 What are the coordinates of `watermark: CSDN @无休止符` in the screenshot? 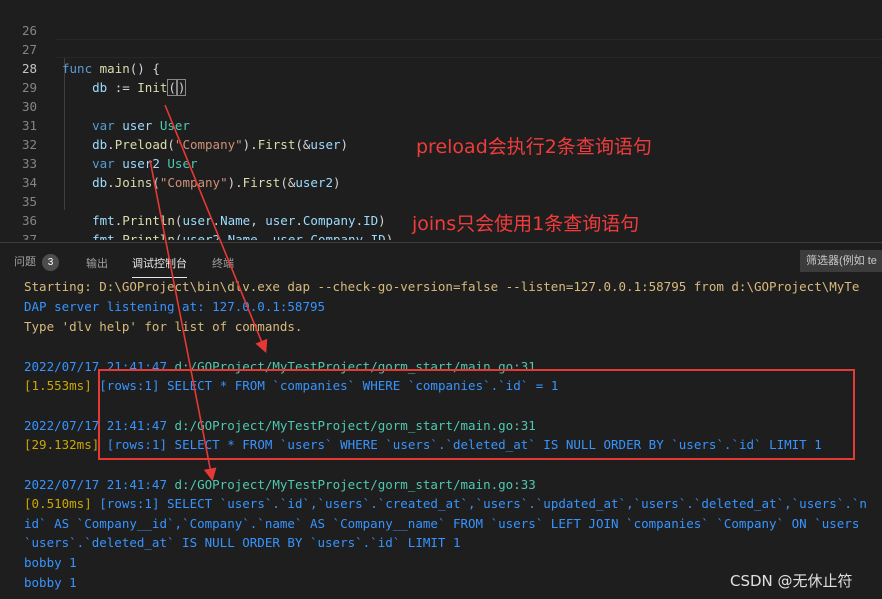 It's located at (791, 581).